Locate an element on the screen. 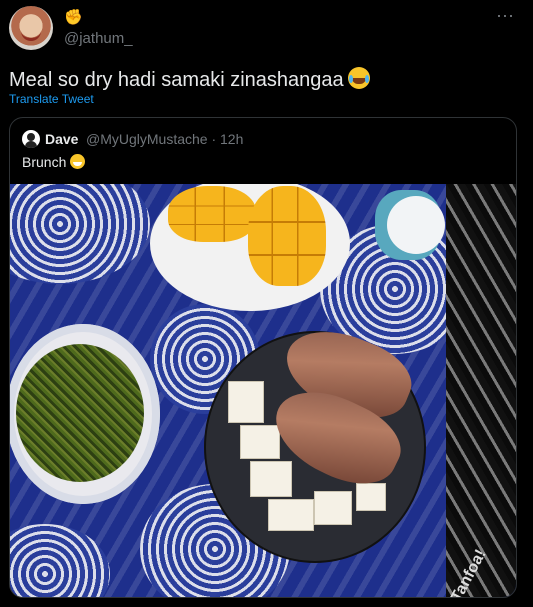 This screenshot has height=607, width=533. grinning-emoji-icon is located at coordinates (78, 161).